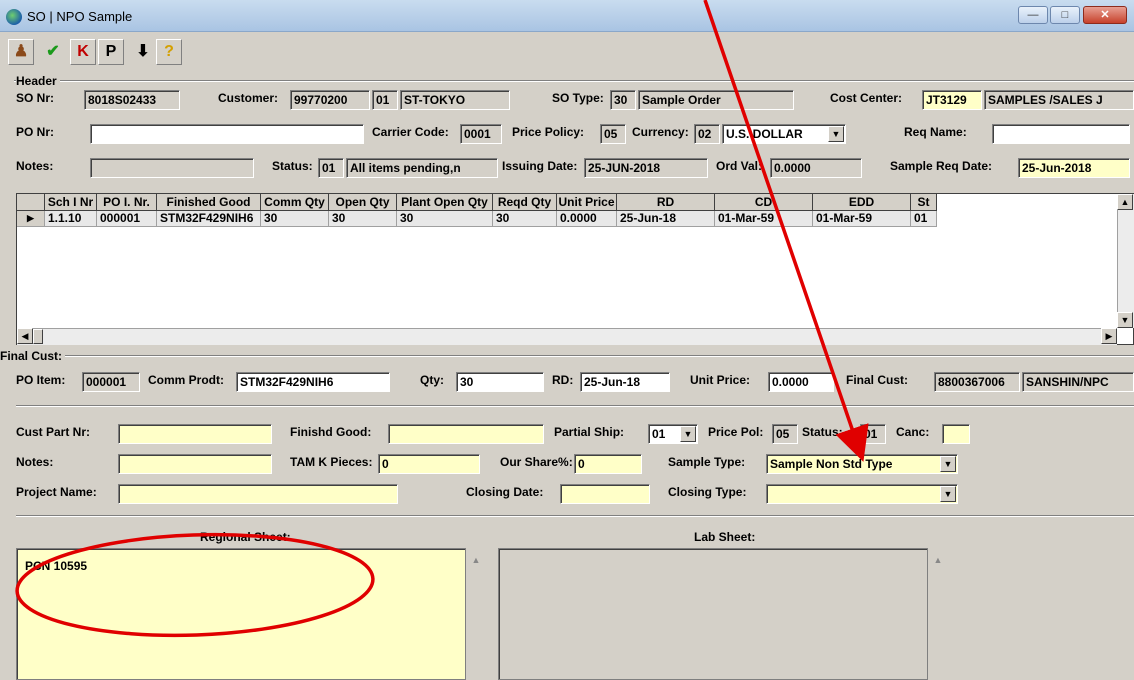 Image resolution: width=1134 pixels, height=680 pixels. What do you see at coordinates (822, 432) in the screenshot?
I see `status-detail-label: Status:` at bounding box center [822, 432].